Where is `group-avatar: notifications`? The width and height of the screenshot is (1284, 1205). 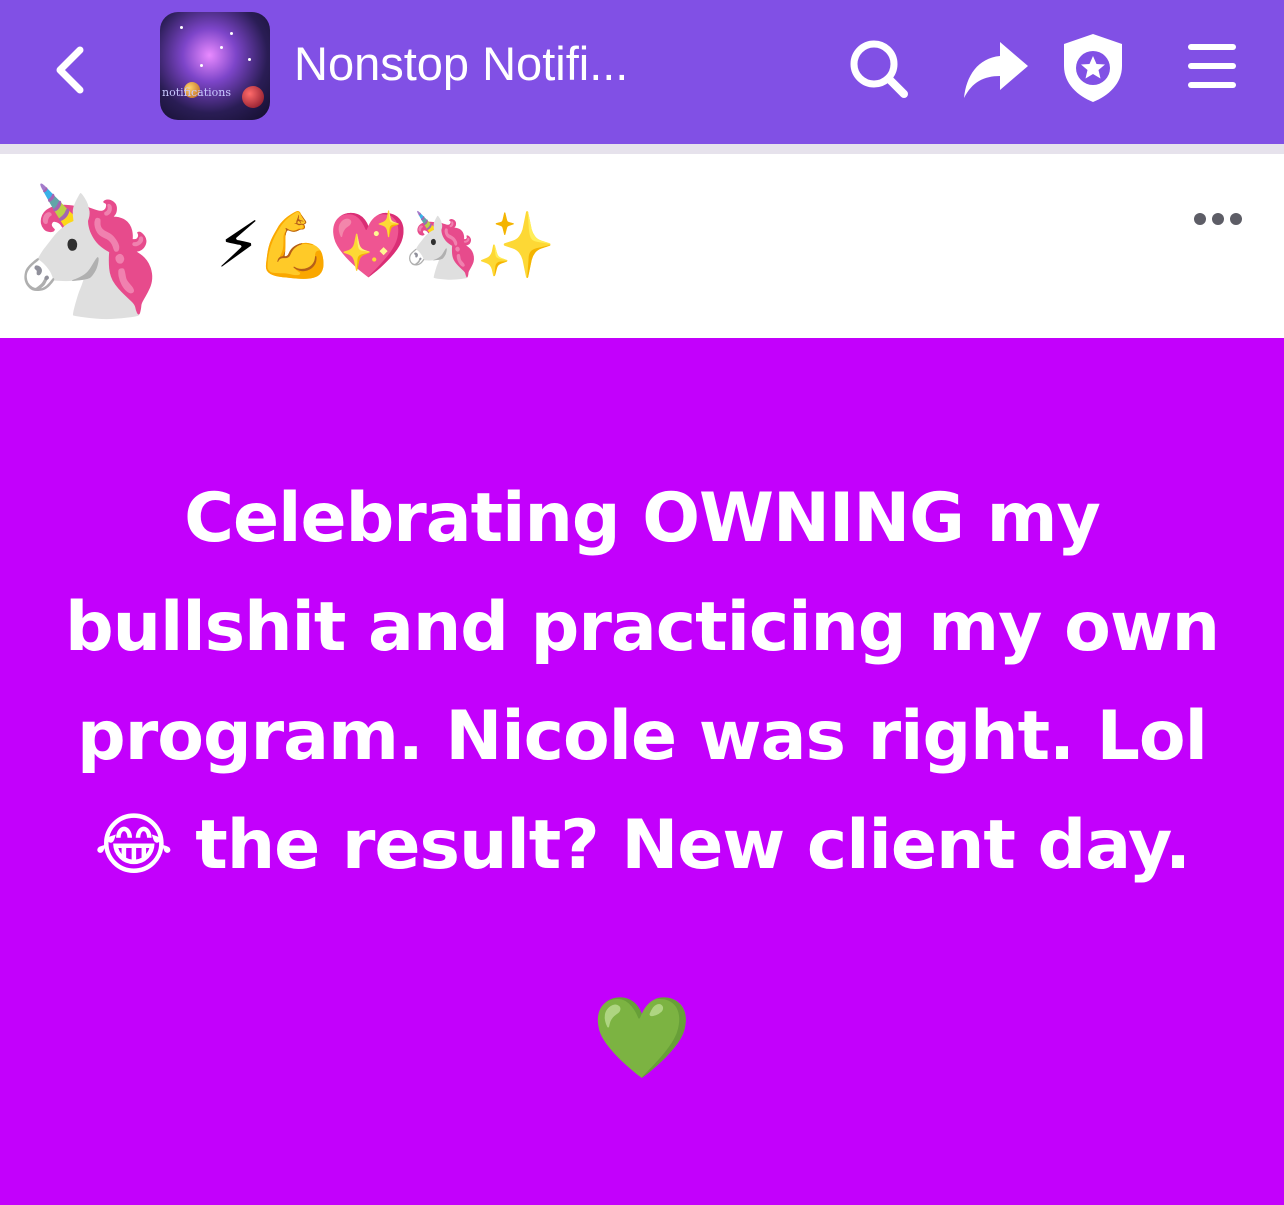
group-avatar: notifications is located at coordinates (215, 66).